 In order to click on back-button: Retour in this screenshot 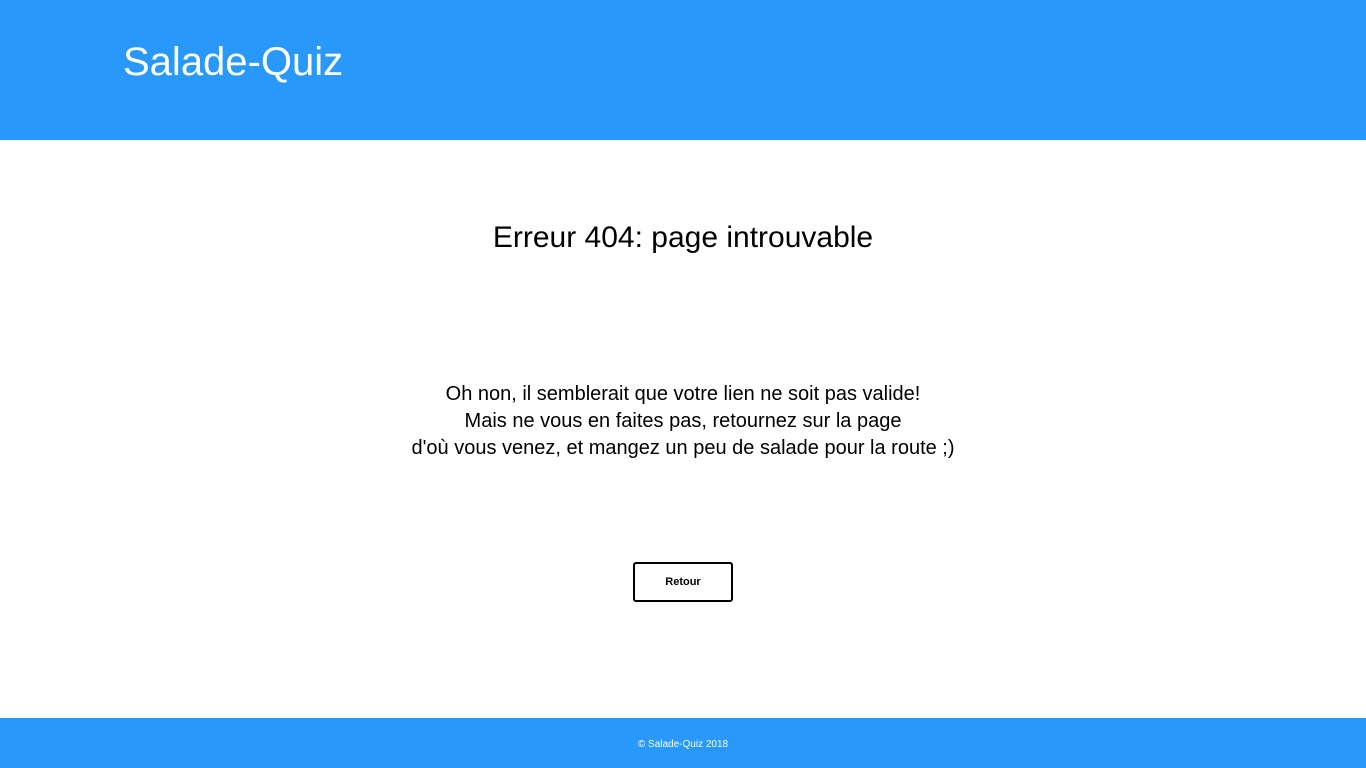, I will do `click(683, 582)`.